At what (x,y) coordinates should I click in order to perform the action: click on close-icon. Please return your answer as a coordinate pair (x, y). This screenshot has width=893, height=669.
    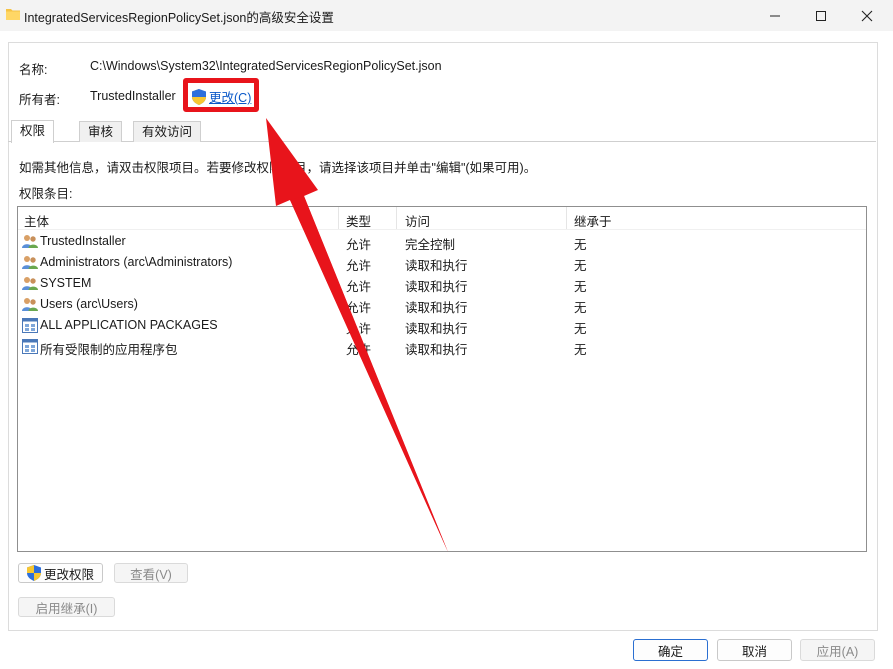
    Looking at the image, I should click on (867, 15).